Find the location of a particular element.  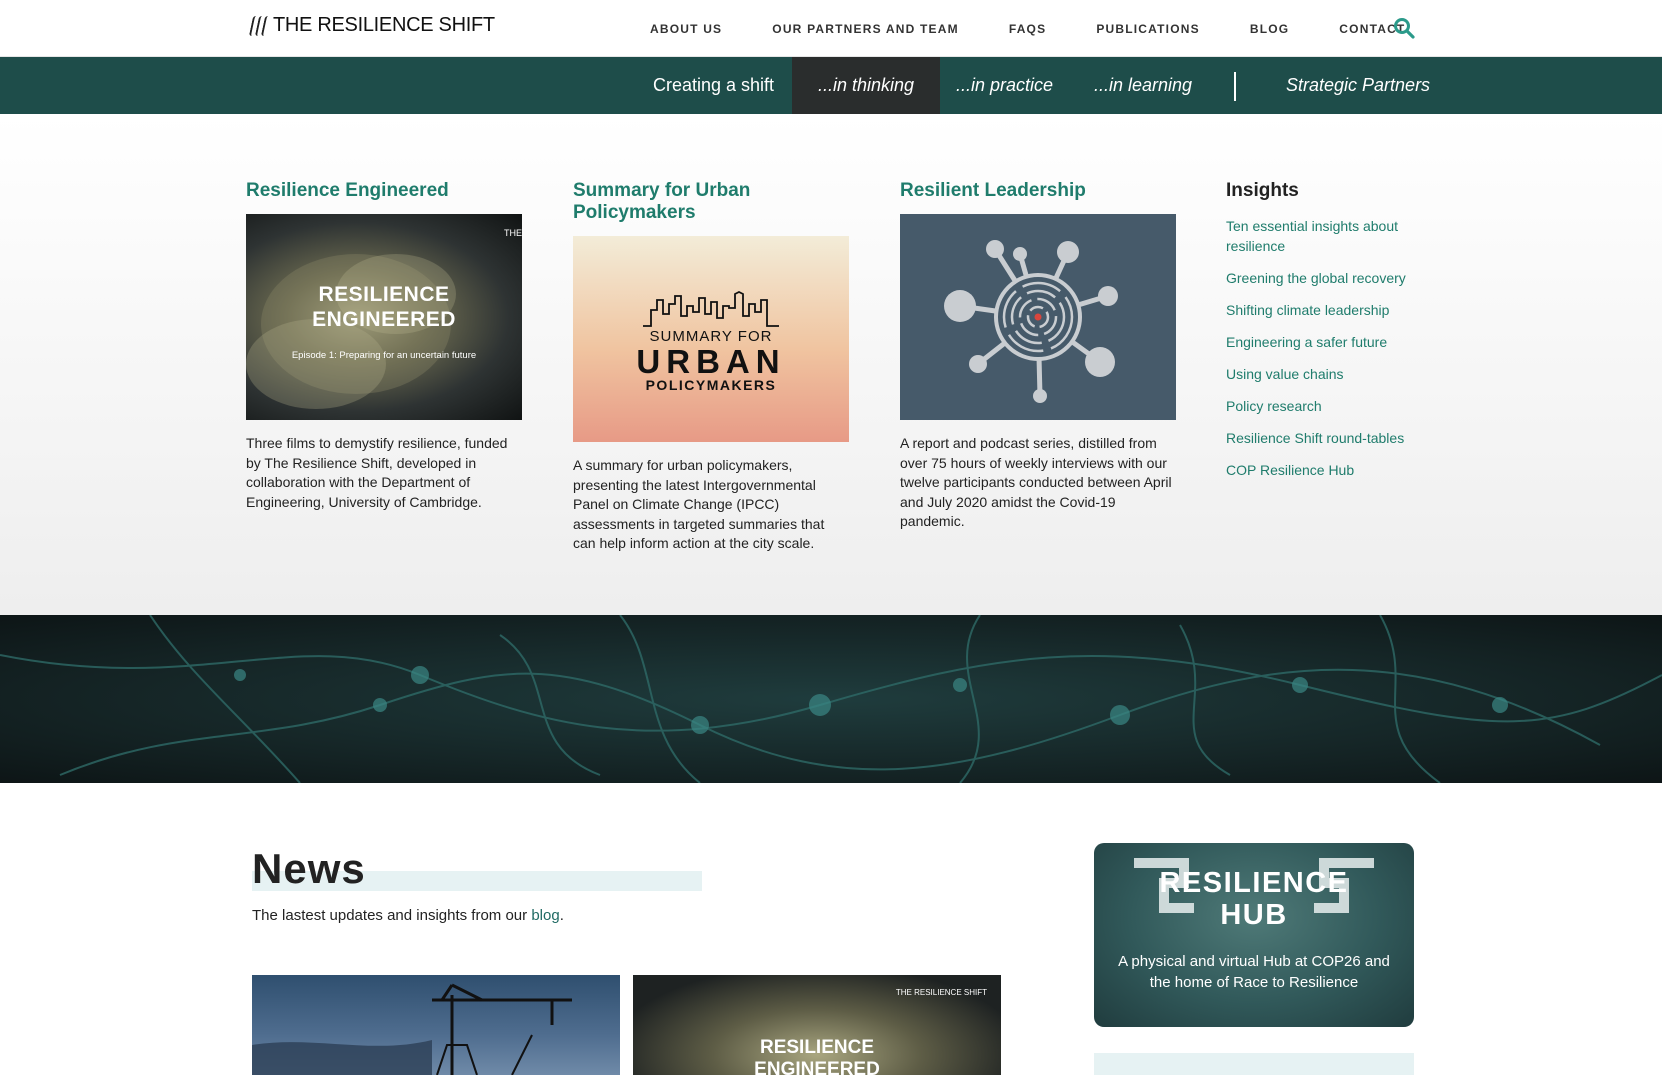

subnav-in-practice: ...in practice is located at coordinates (1004, 85).